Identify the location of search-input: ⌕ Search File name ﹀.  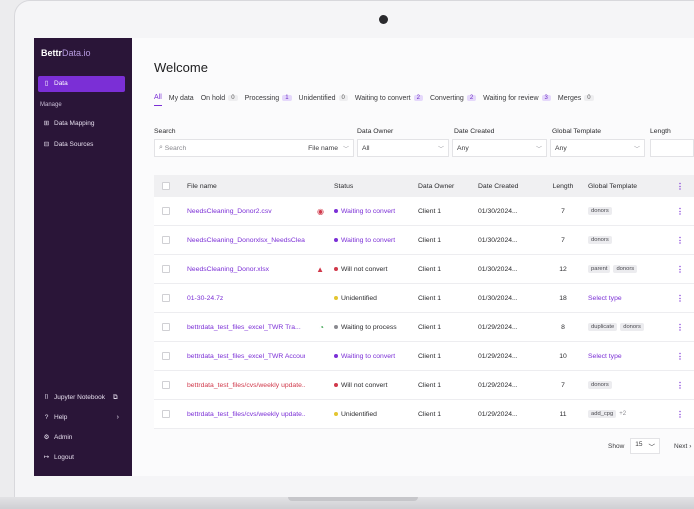
(254, 148).